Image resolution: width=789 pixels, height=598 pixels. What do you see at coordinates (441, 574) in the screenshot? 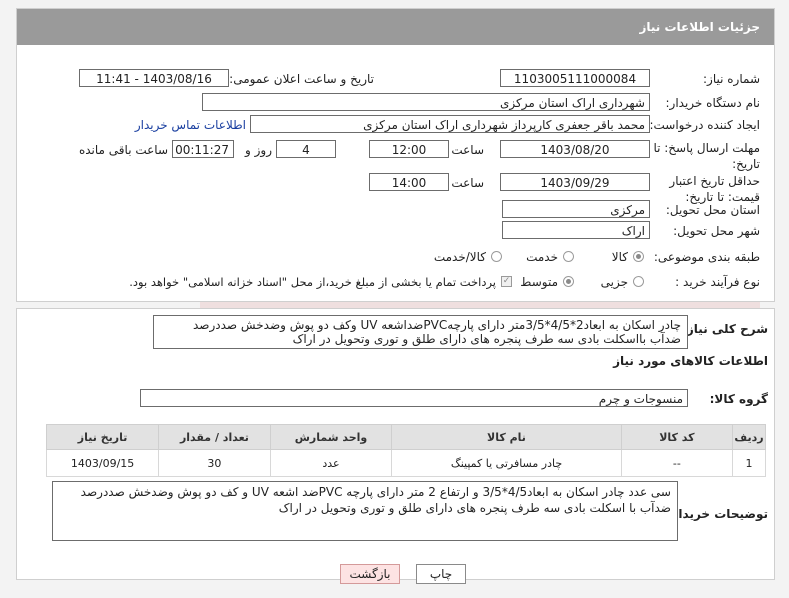
I see `print-button: چاپ` at bounding box center [441, 574].